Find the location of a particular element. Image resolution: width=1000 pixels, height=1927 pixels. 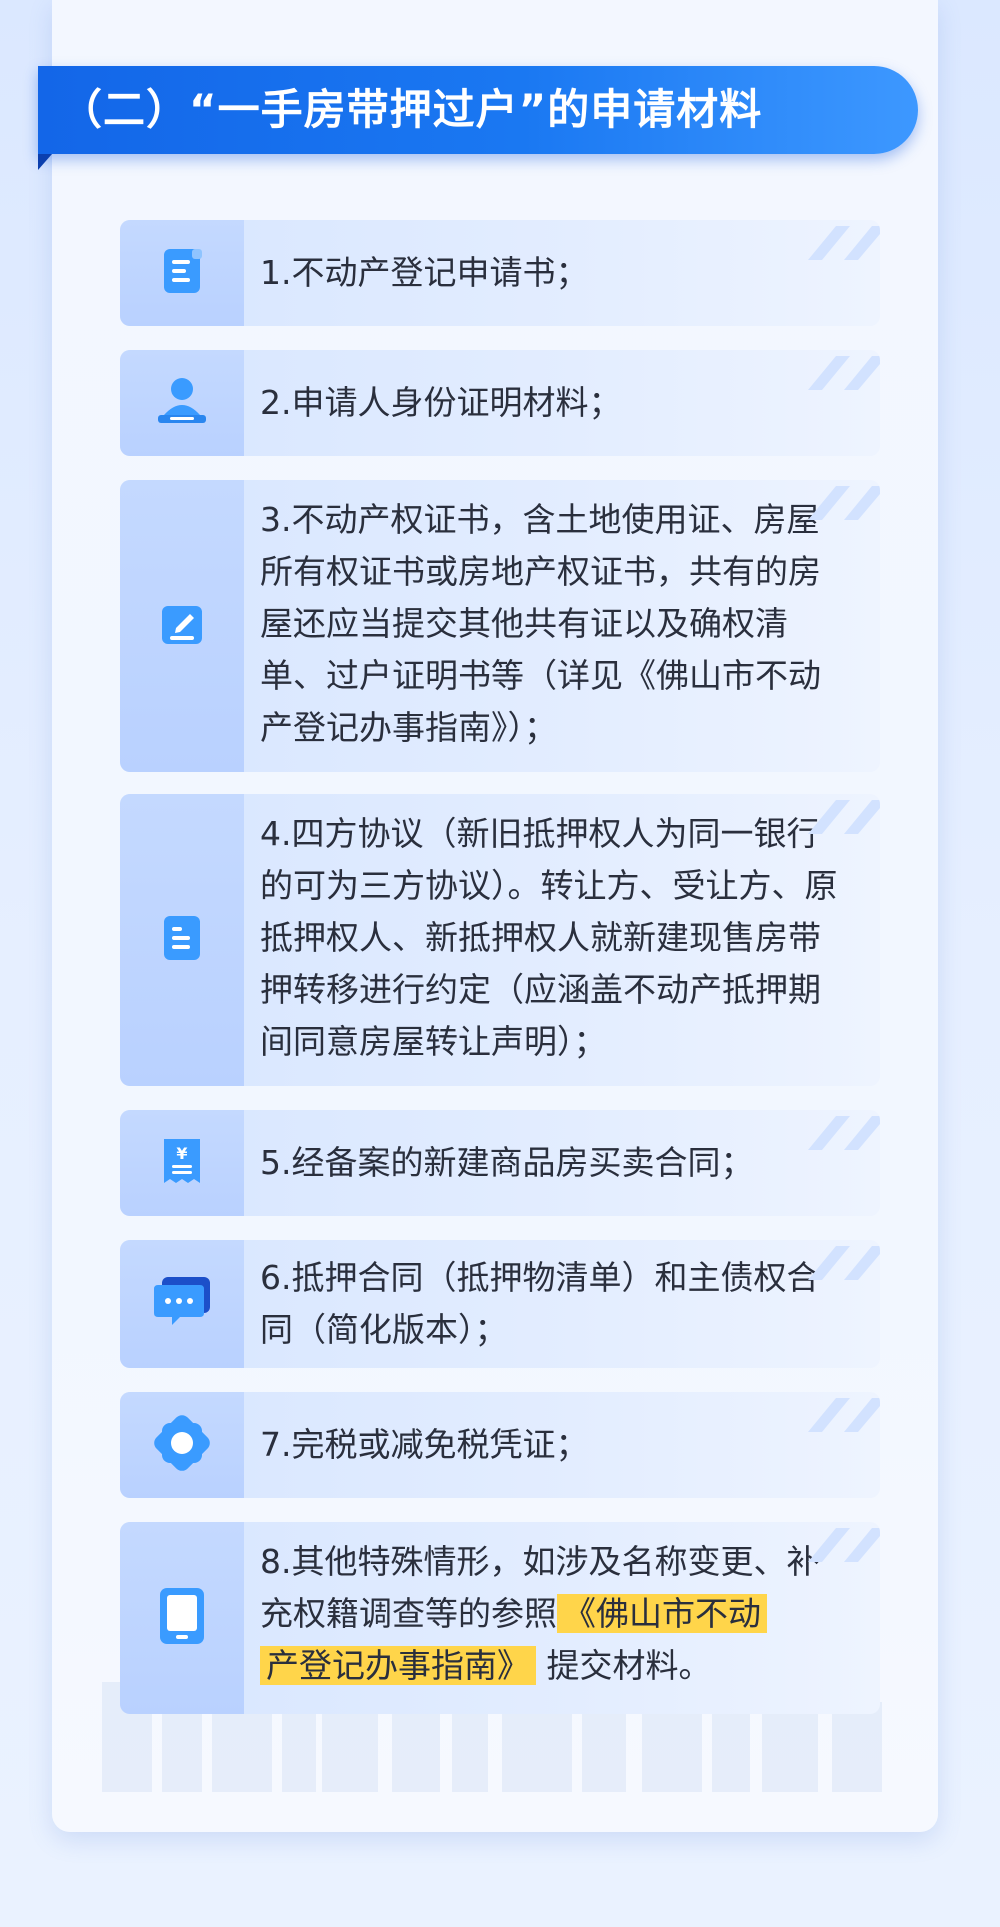

item-text: 6.抵押合同（抵押物清单）和主债权合同（简化版本）； is located at coordinates (540, 1303).